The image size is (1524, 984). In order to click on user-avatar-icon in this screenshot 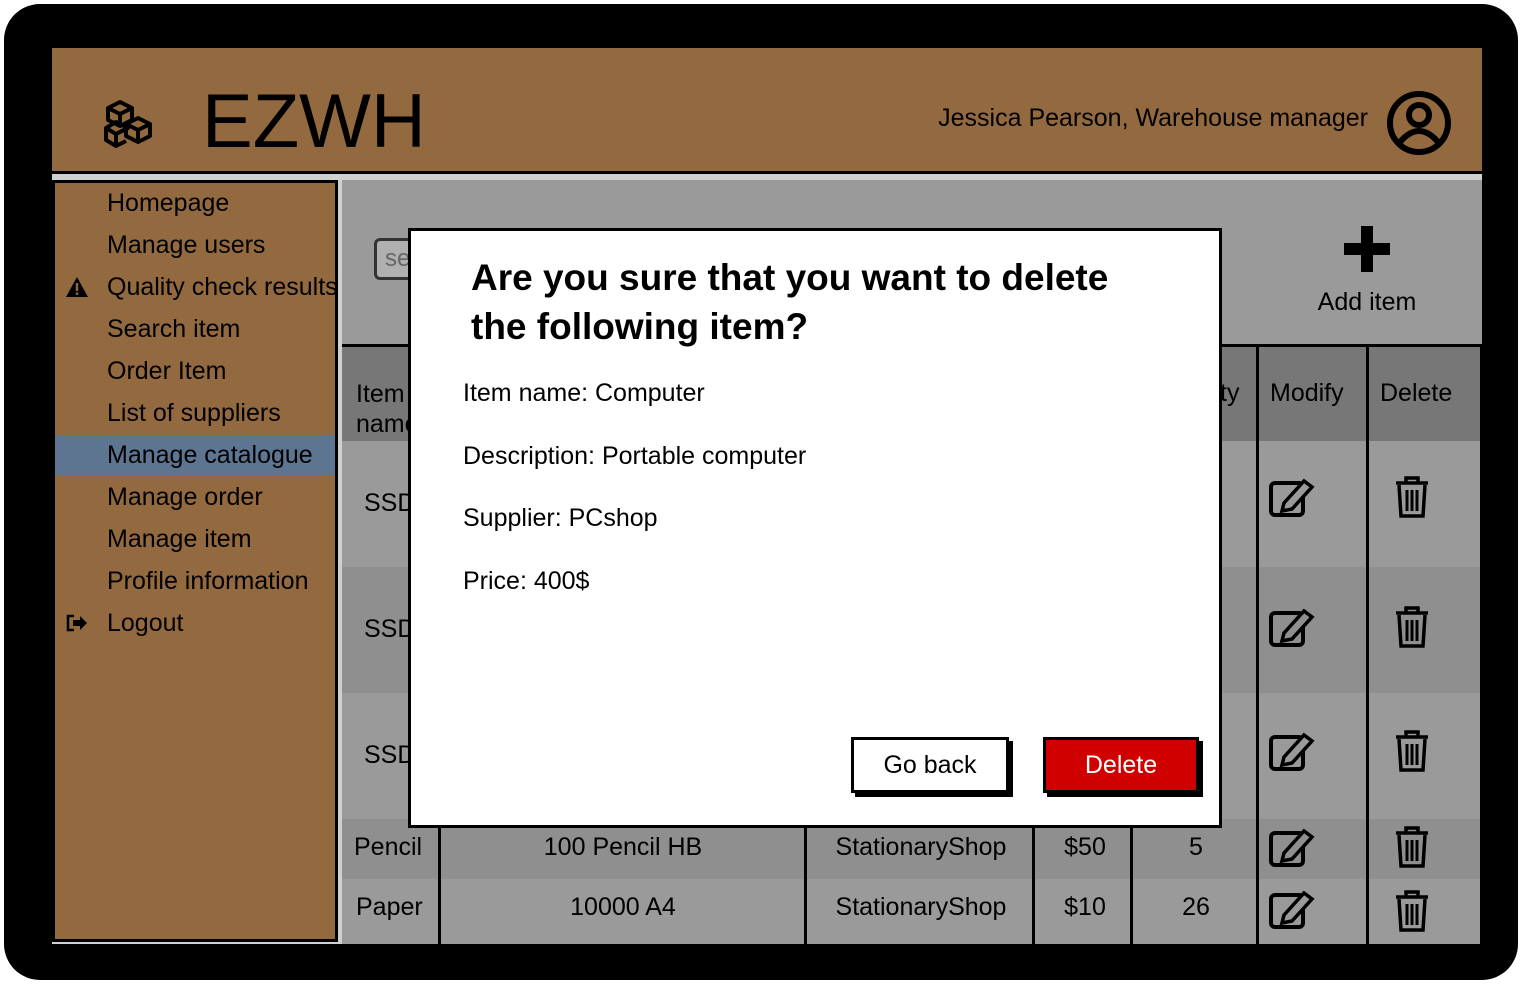, I will do `click(1419, 123)`.